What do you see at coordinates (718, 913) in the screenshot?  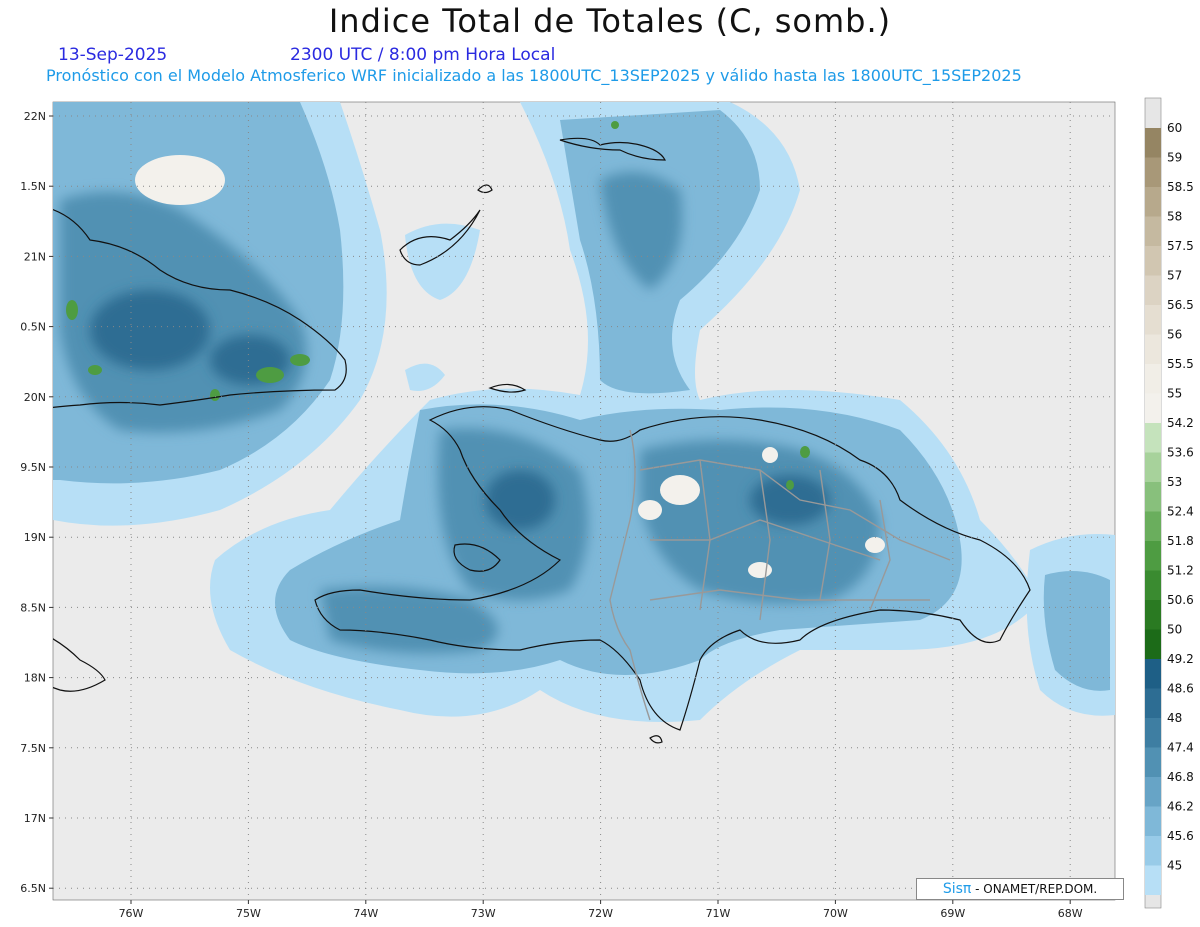 I see `lon-label: 71W` at bounding box center [718, 913].